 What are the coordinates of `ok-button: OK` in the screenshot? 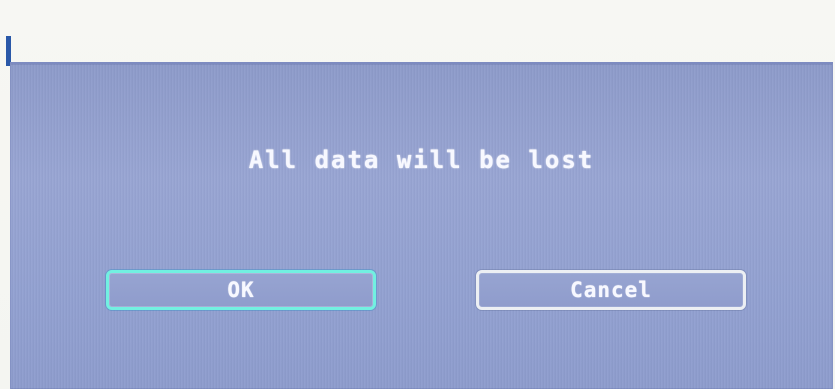 It's located at (241, 290).